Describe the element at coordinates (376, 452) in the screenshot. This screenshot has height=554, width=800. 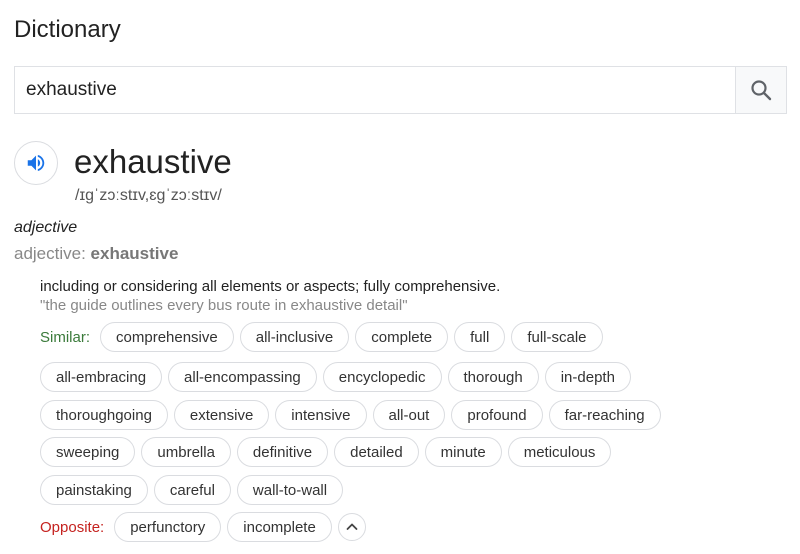
I see `synonym-chip: detailed` at that location.